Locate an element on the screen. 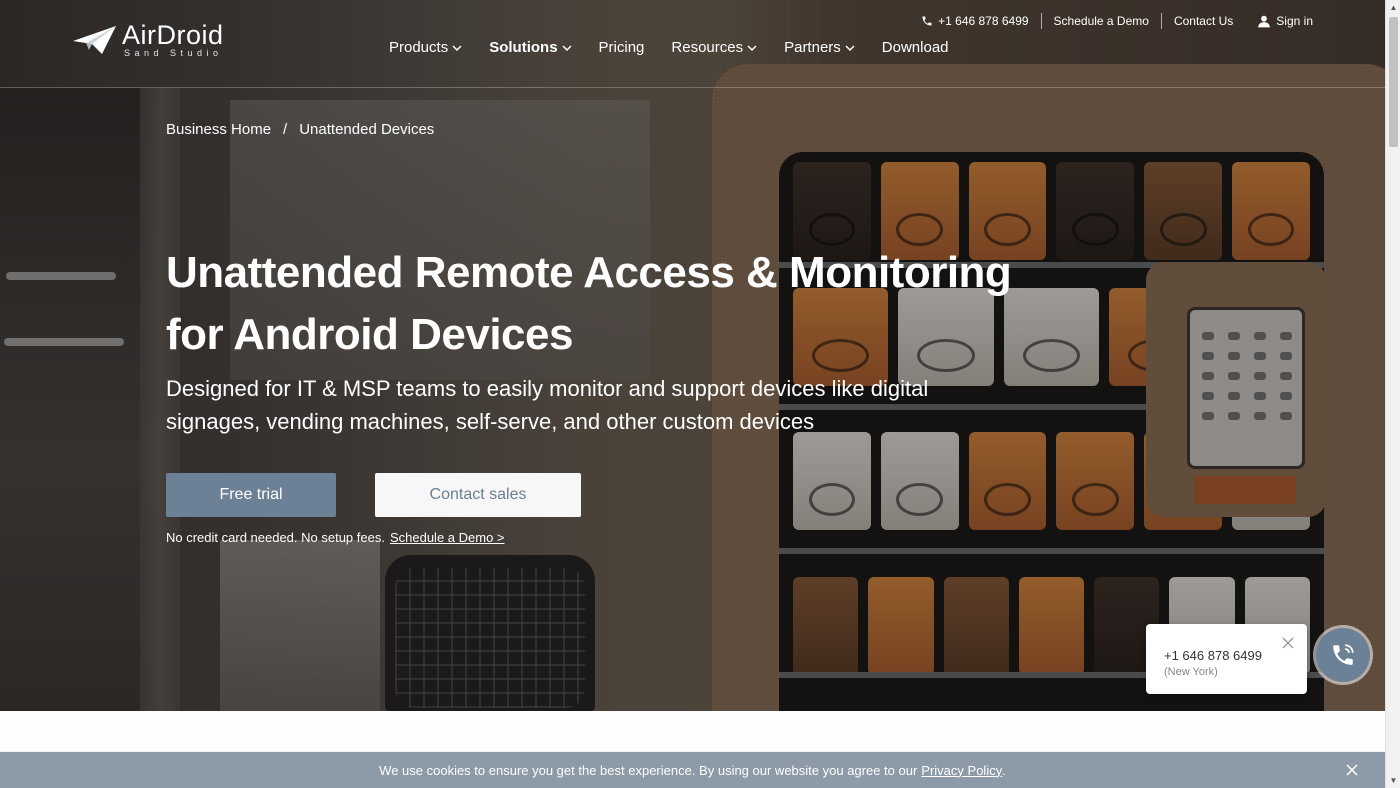 Image resolution: width=1400 pixels, height=788 pixels. schedule-demo-inline-link: Schedule a Demo > is located at coordinates (447, 537).